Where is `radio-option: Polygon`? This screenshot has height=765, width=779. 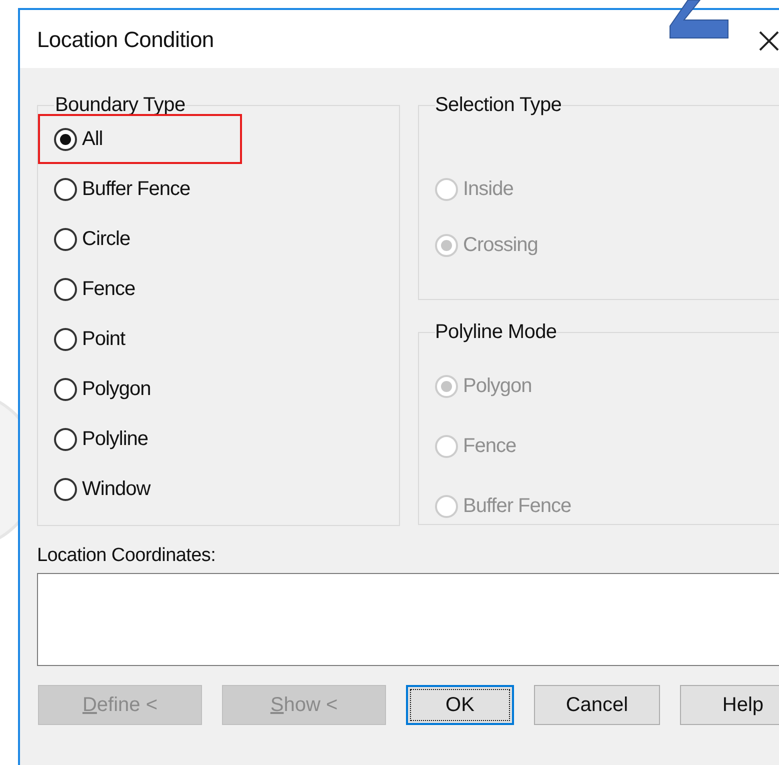
radio-option: Polygon is located at coordinates (102, 389).